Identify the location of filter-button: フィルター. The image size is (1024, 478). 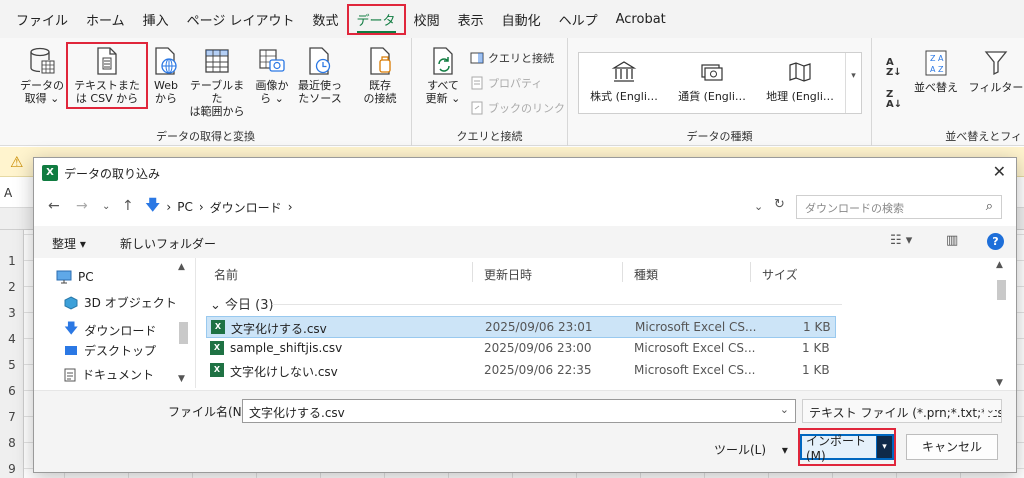
(996, 71).